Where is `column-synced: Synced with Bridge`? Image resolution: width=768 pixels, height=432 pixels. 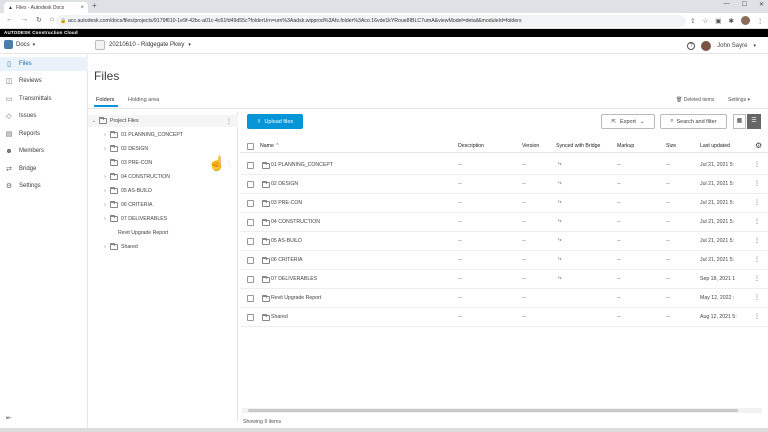
column-synced: Synced with Bridge is located at coordinates (578, 146).